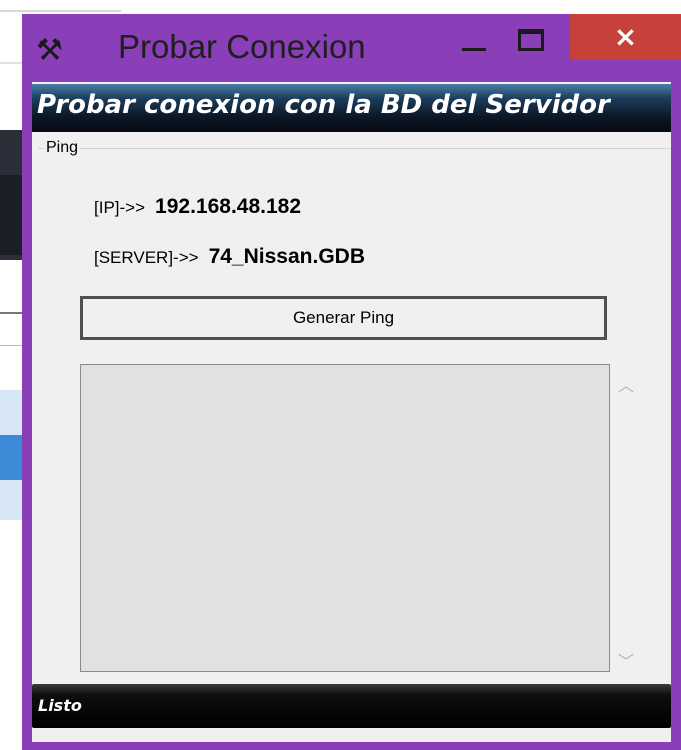  What do you see at coordinates (146, 257) in the screenshot?
I see `server-label: [SERVER]->>` at bounding box center [146, 257].